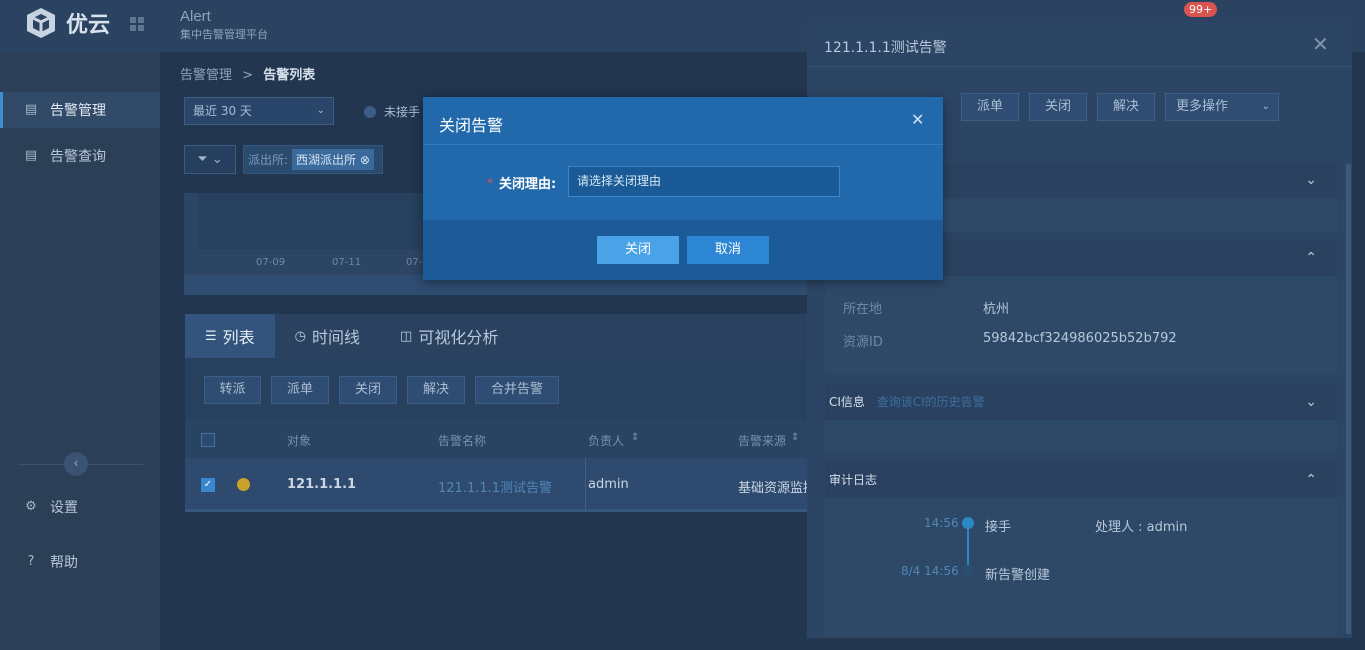 The image size is (1365, 650). I want to click on audit-action: 接手, so click(998, 527).